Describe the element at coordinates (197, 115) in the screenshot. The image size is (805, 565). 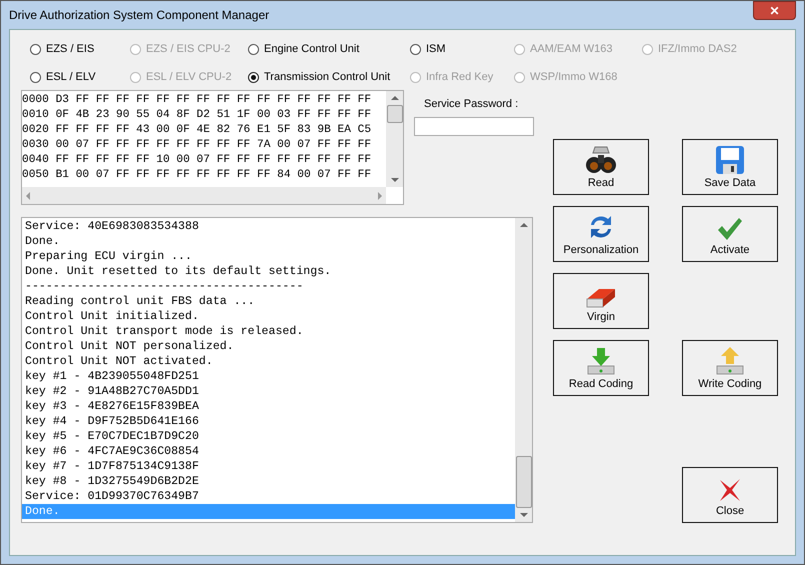
I see `hex-row-text: 0010 0F 4B 23 90 55 04 8F D2 51 1F 00 03 FF FF FF FF` at that location.